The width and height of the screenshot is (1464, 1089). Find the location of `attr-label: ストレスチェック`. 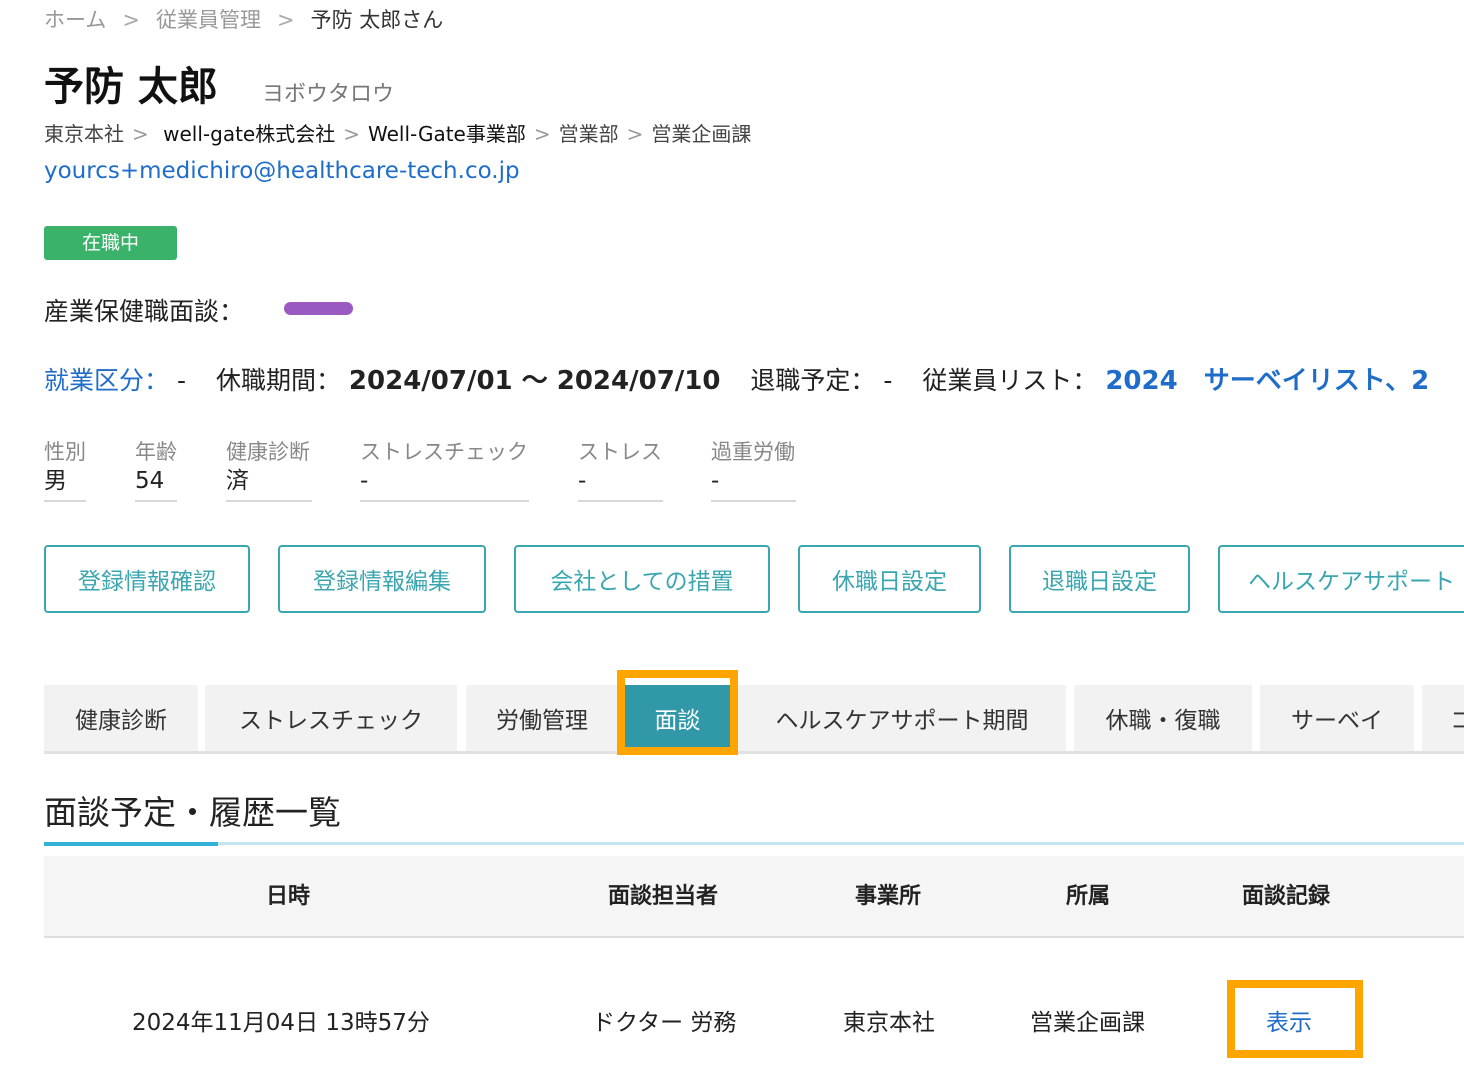

attr-label: ストレスチェック is located at coordinates (444, 452).